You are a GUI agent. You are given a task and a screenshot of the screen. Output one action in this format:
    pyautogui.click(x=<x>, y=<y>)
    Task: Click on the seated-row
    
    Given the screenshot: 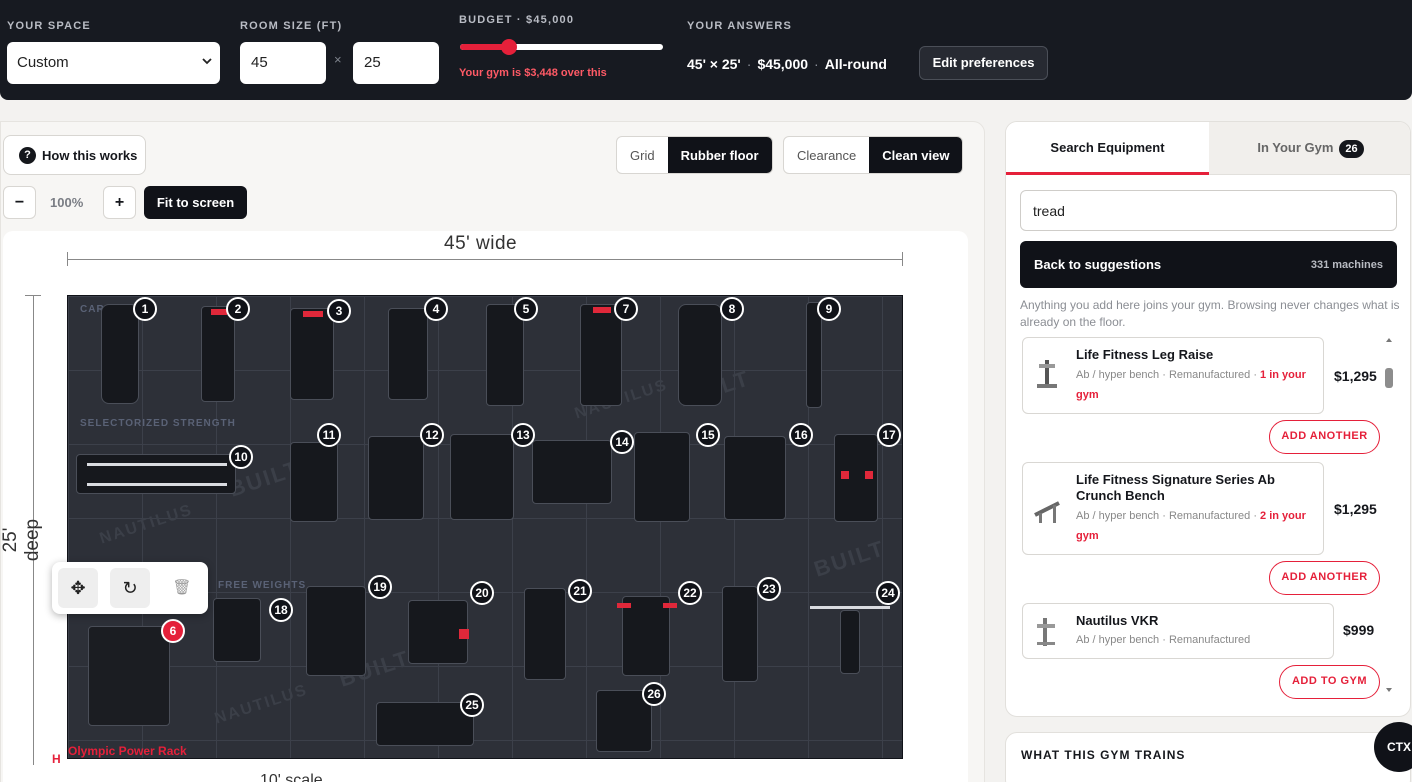 What is the action you would take?
    pyautogui.click(x=755, y=478)
    